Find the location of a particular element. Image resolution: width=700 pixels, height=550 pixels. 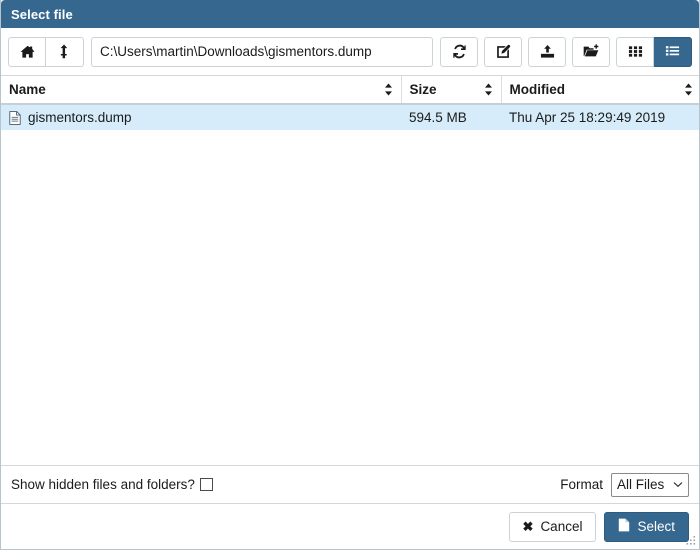

cancel-button: ✖ Cancel is located at coordinates (552, 526).